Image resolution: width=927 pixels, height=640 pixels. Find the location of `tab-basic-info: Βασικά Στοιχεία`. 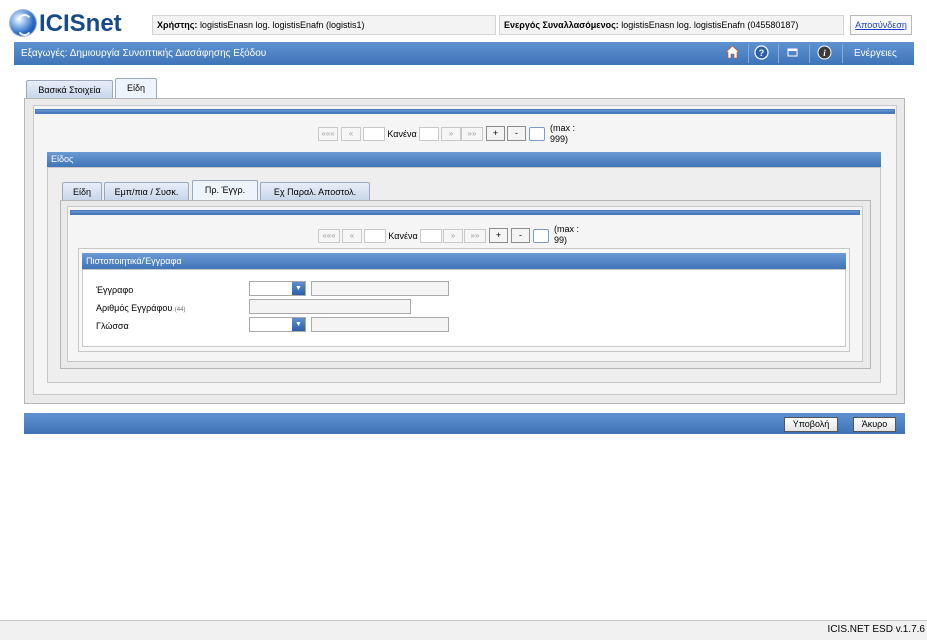

tab-basic-info: Βασικά Στοιχεία is located at coordinates (69, 89).